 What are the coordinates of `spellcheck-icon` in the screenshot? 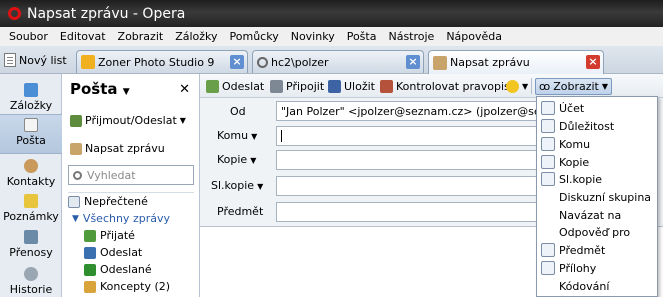 It's located at (386, 86).